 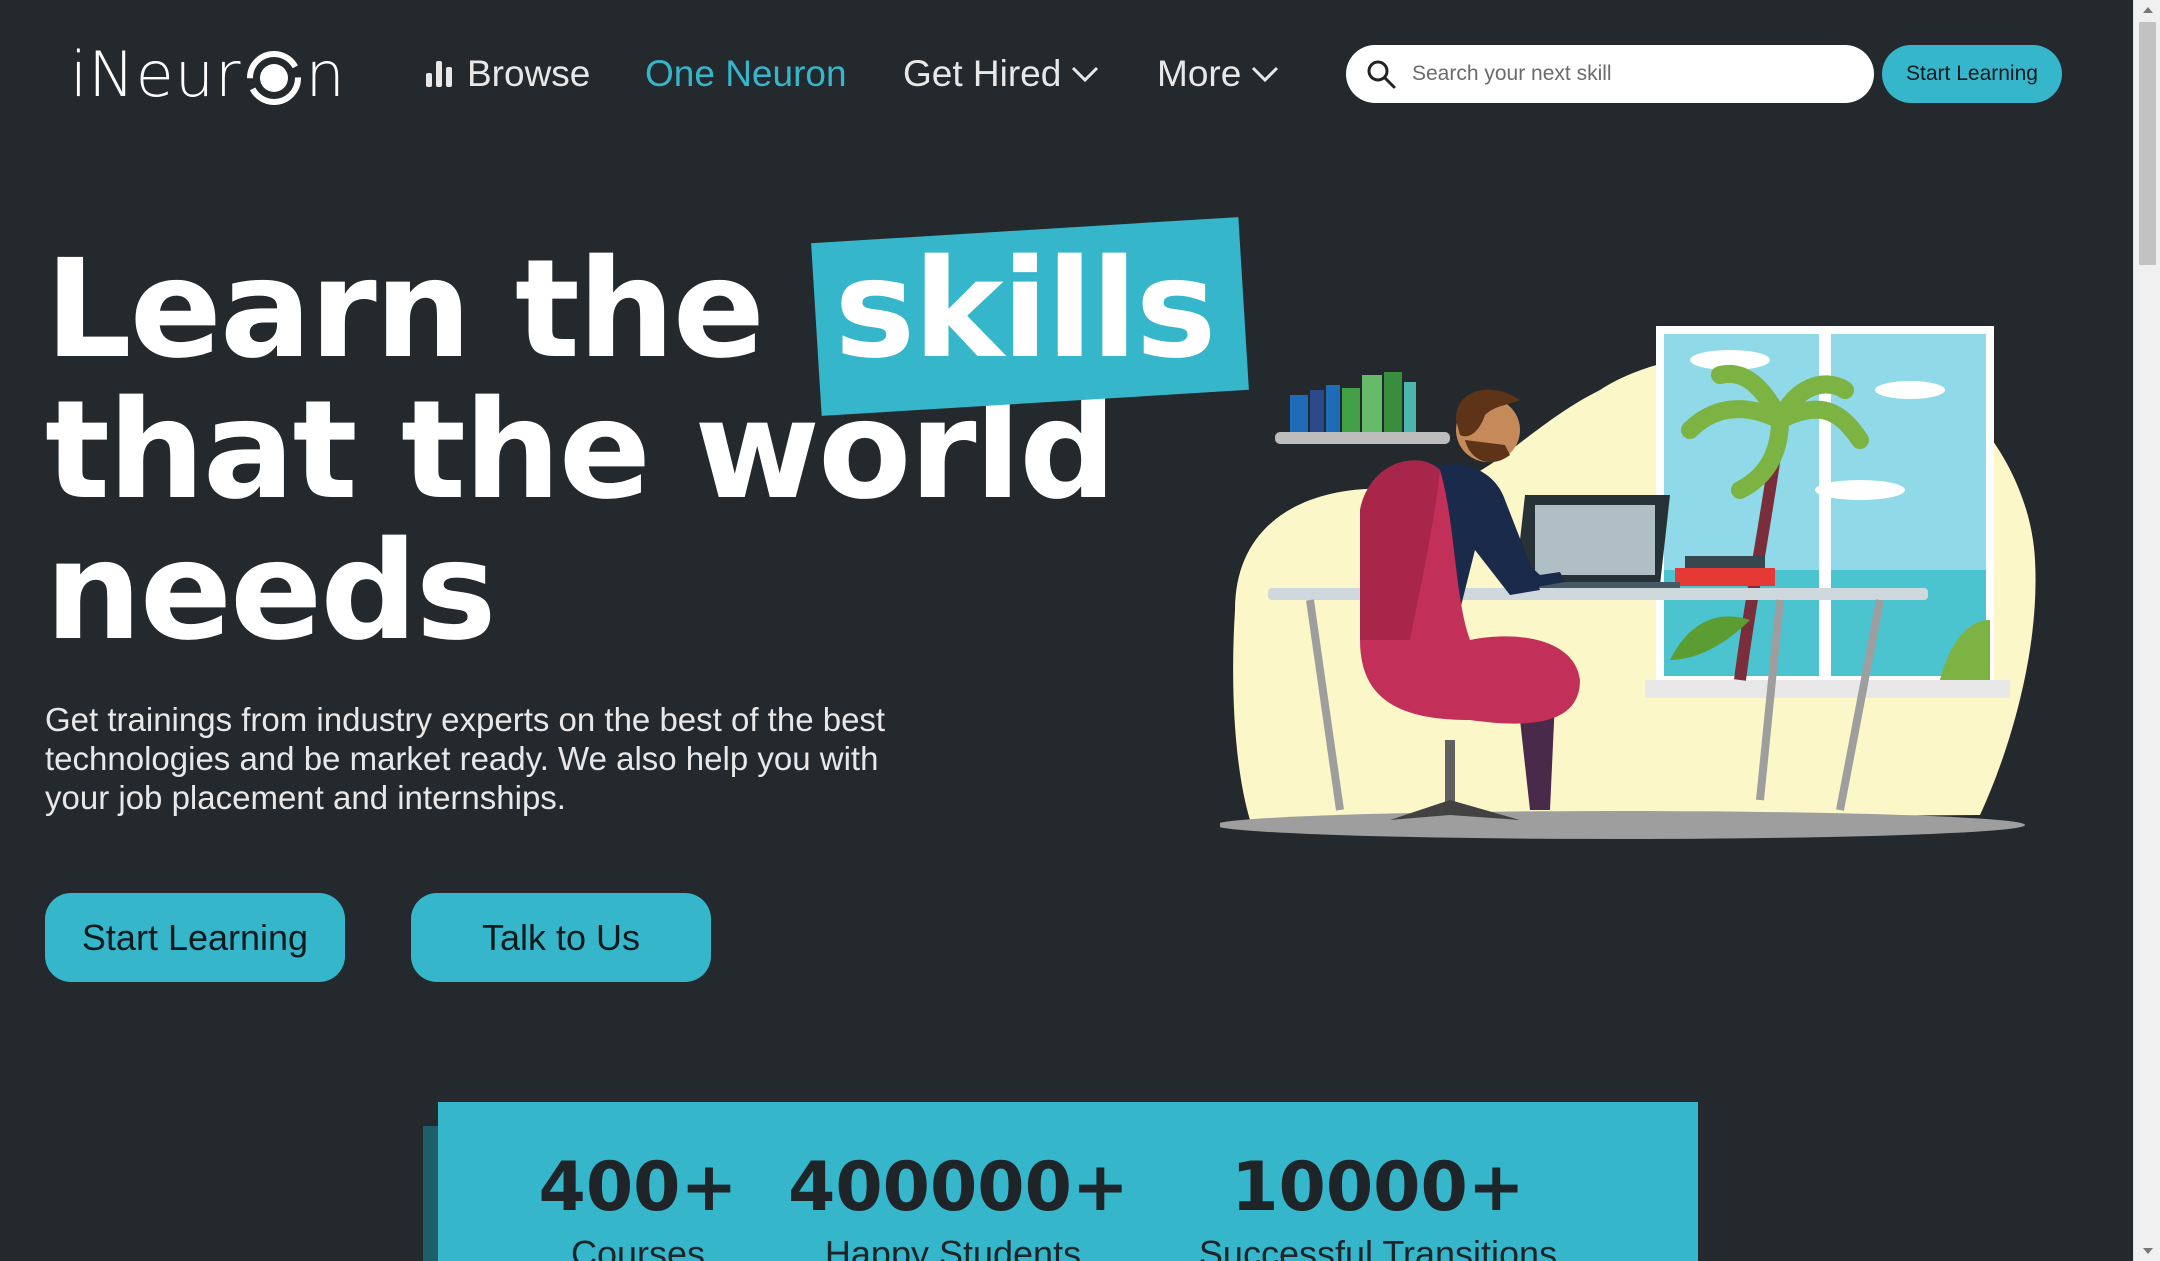 I want to click on logo-o-icon, so click(x=274, y=78).